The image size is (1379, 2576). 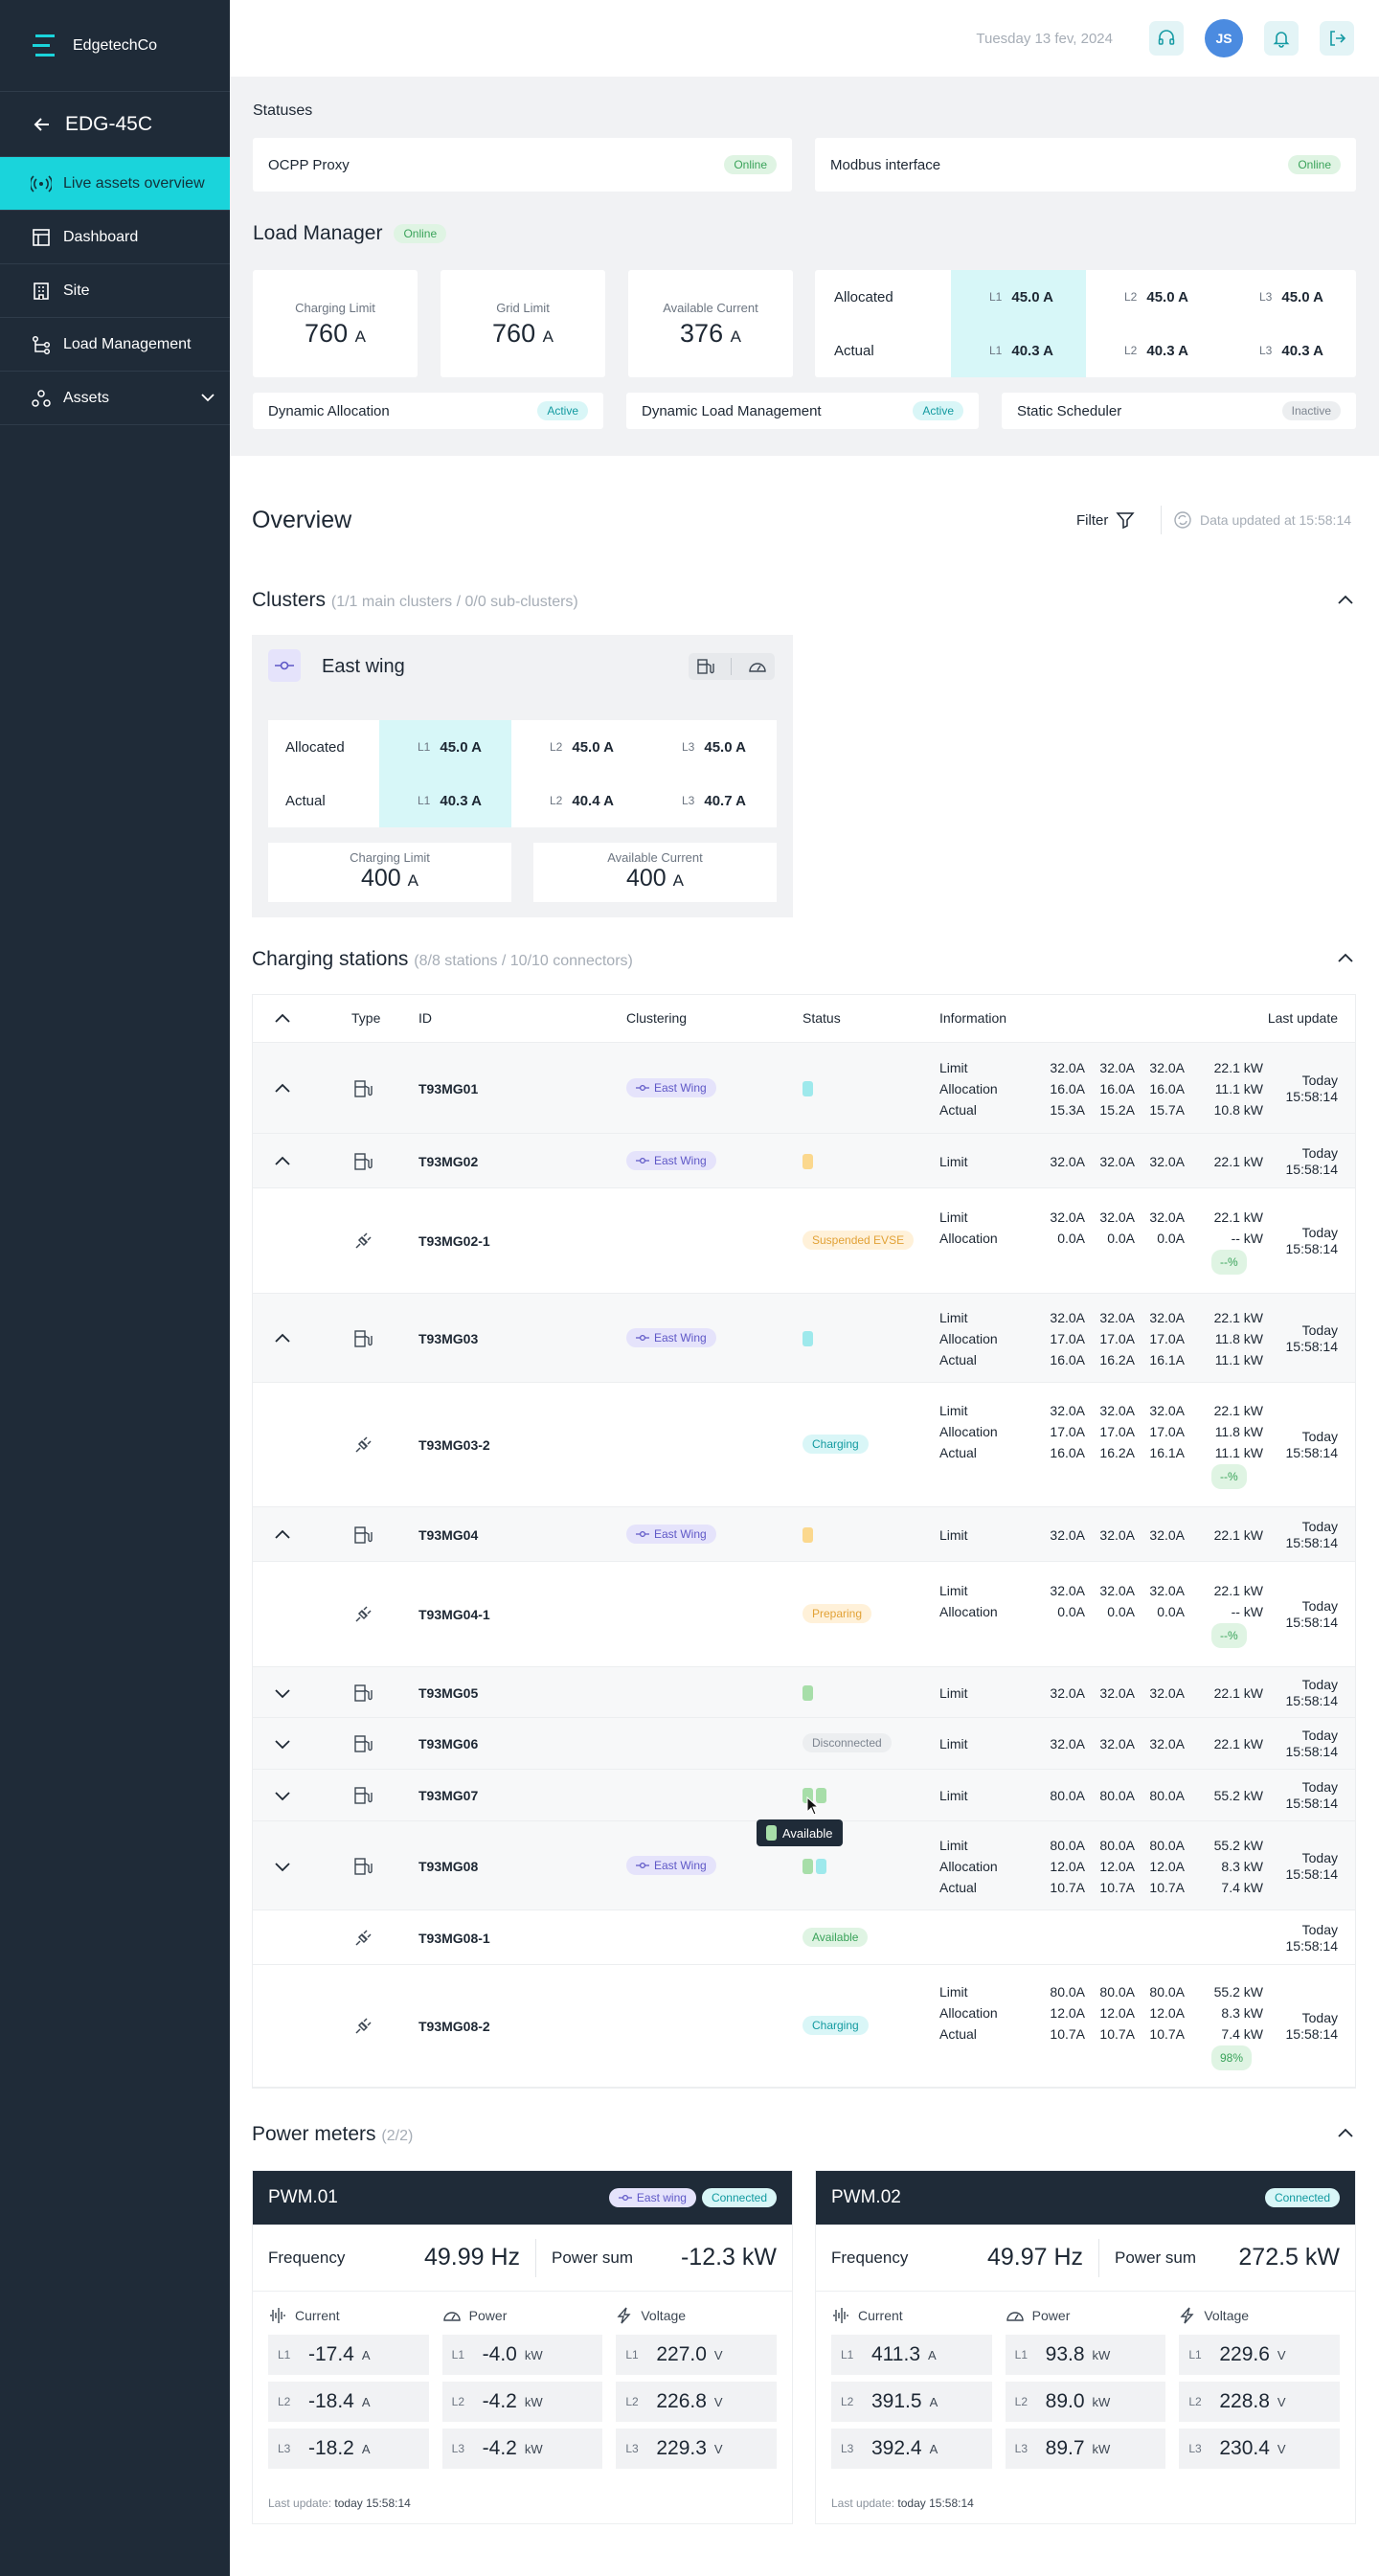 I want to click on column-label: Power, so click(x=488, y=2315).